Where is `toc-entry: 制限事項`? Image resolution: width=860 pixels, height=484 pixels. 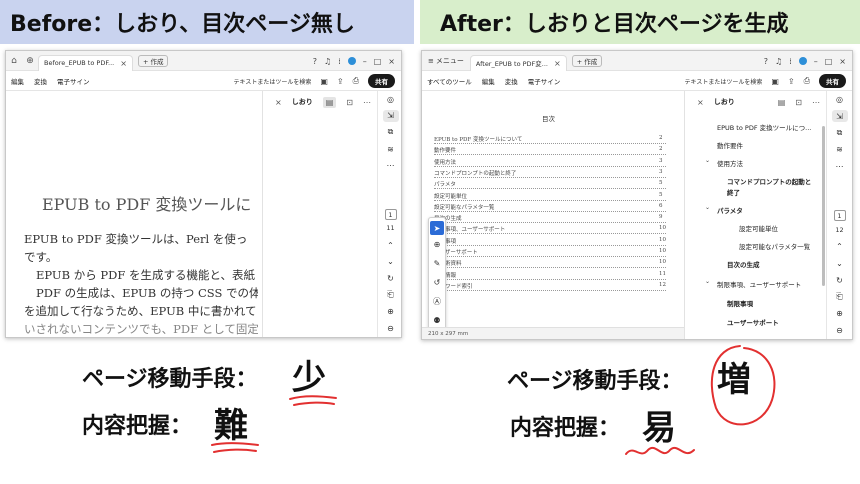
toc-entry: 制限事項 is located at coordinates (550, 241).